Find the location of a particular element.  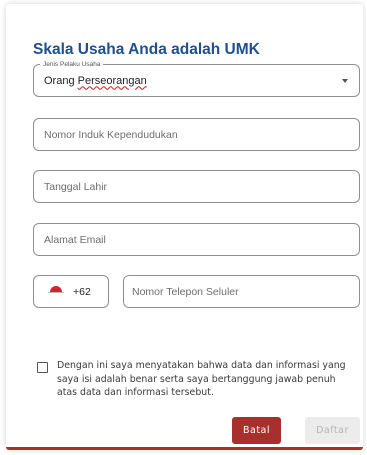

business-actor-type-value-highlight: Perseorangan is located at coordinates (112, 80).